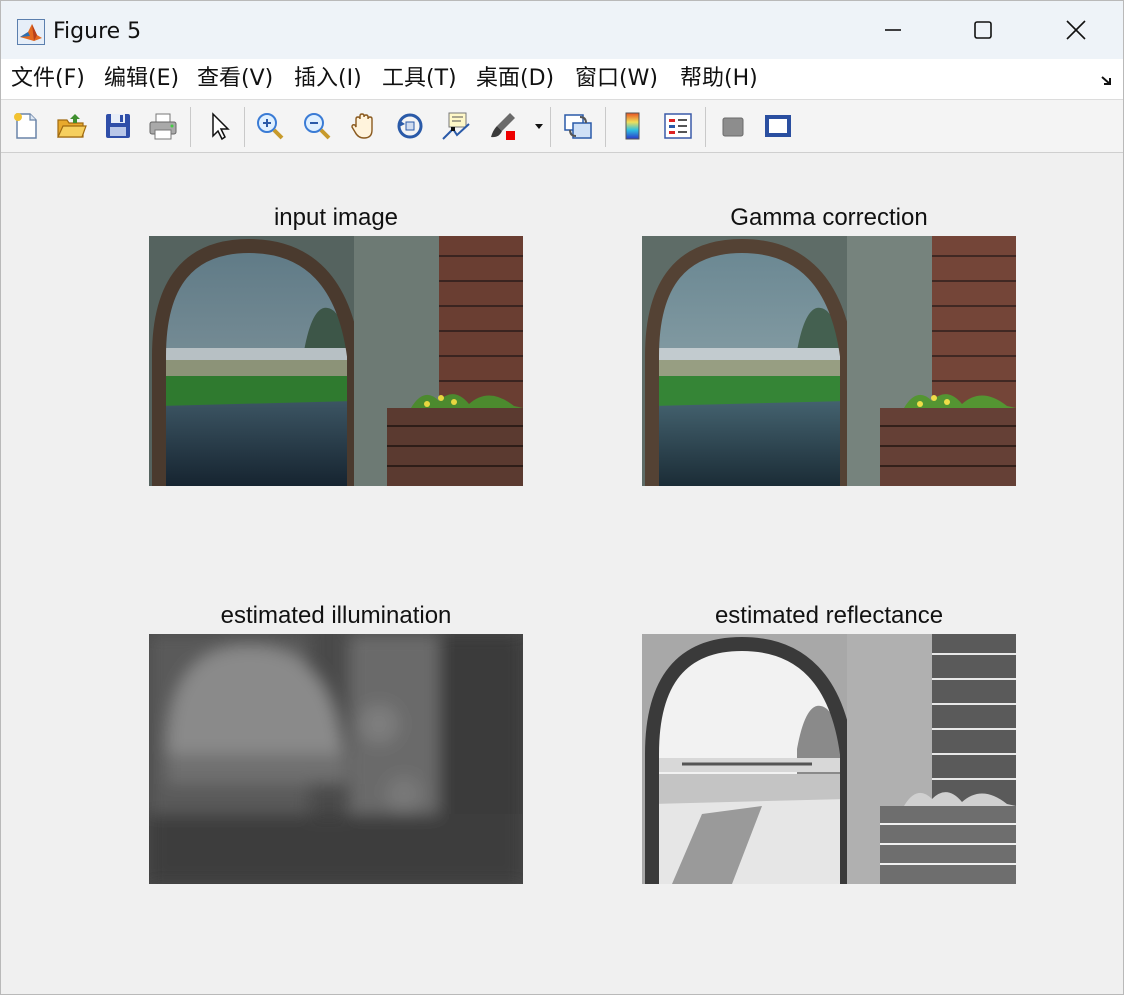 This screenshot has width=1124, height=995. I want to click on plot-gamma-correction, so click(829, 361).